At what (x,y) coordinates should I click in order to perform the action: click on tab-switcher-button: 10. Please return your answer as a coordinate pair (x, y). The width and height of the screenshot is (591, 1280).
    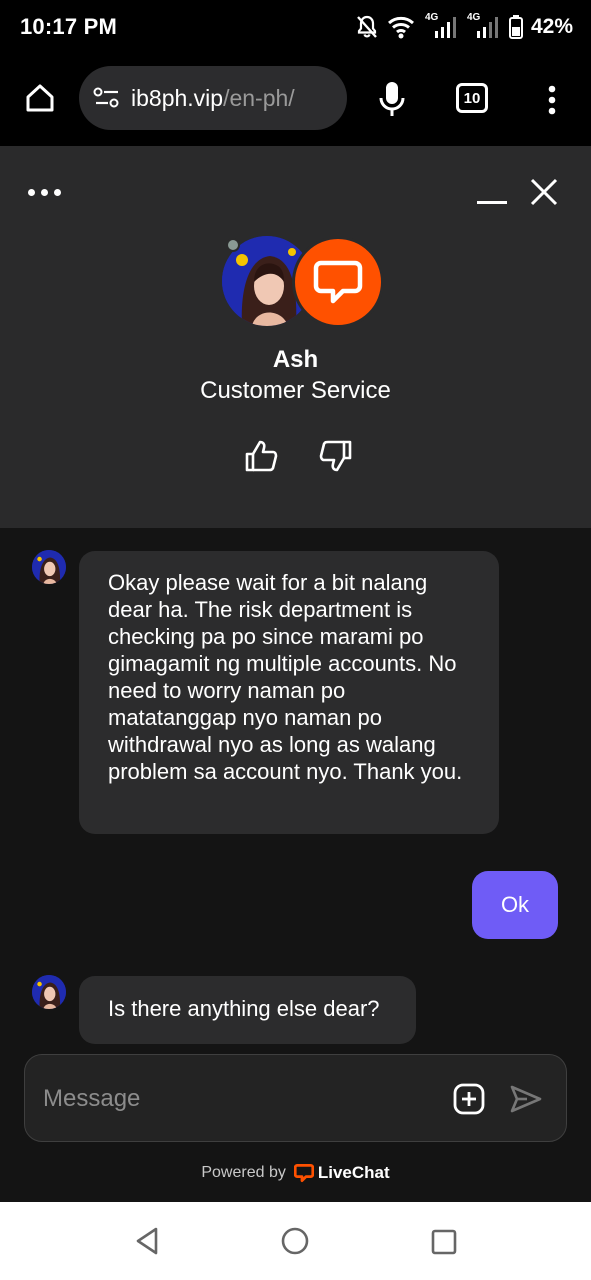
    Looking at the image, I should click on (472, 98).